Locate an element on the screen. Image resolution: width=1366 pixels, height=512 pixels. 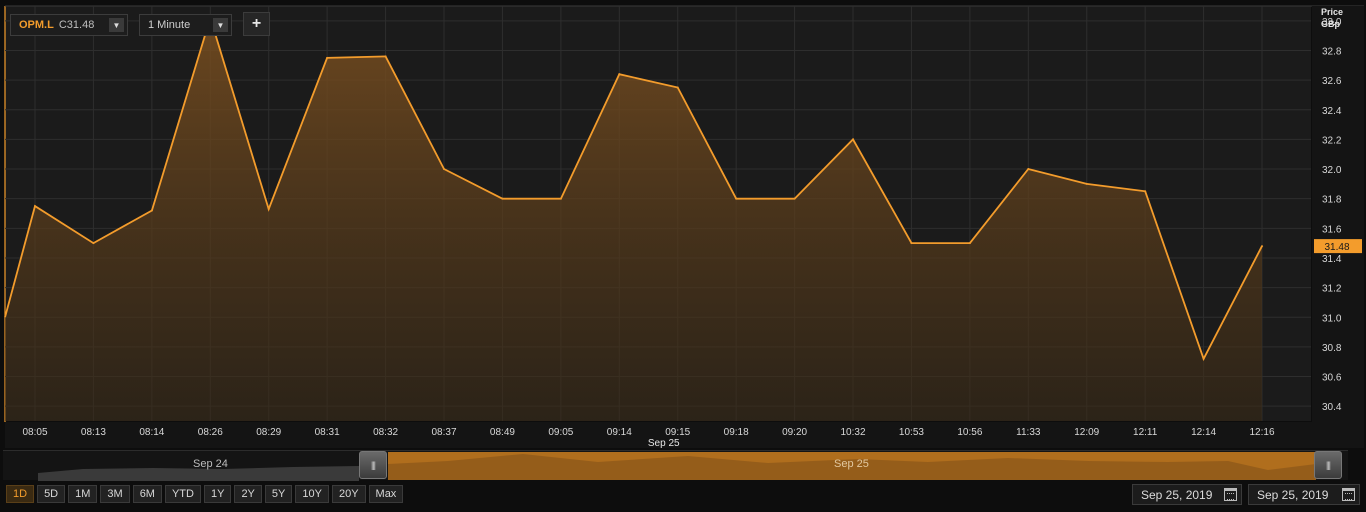
x-tick-label: 08:14 is located at coordinates (151, 432).